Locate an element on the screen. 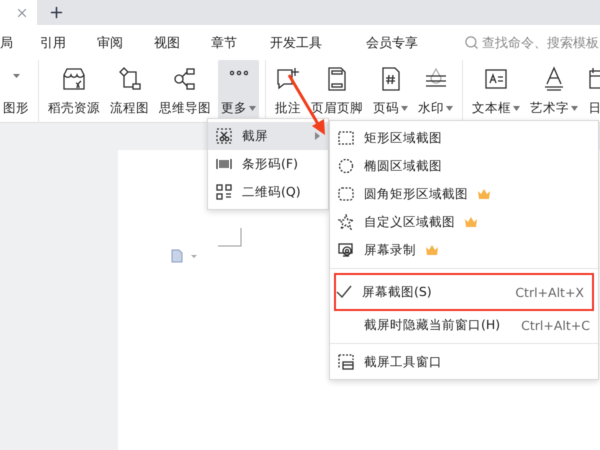 The width and height of the screenshot is (600, 450). paragraph-icon is located at coordinates (184, 256).